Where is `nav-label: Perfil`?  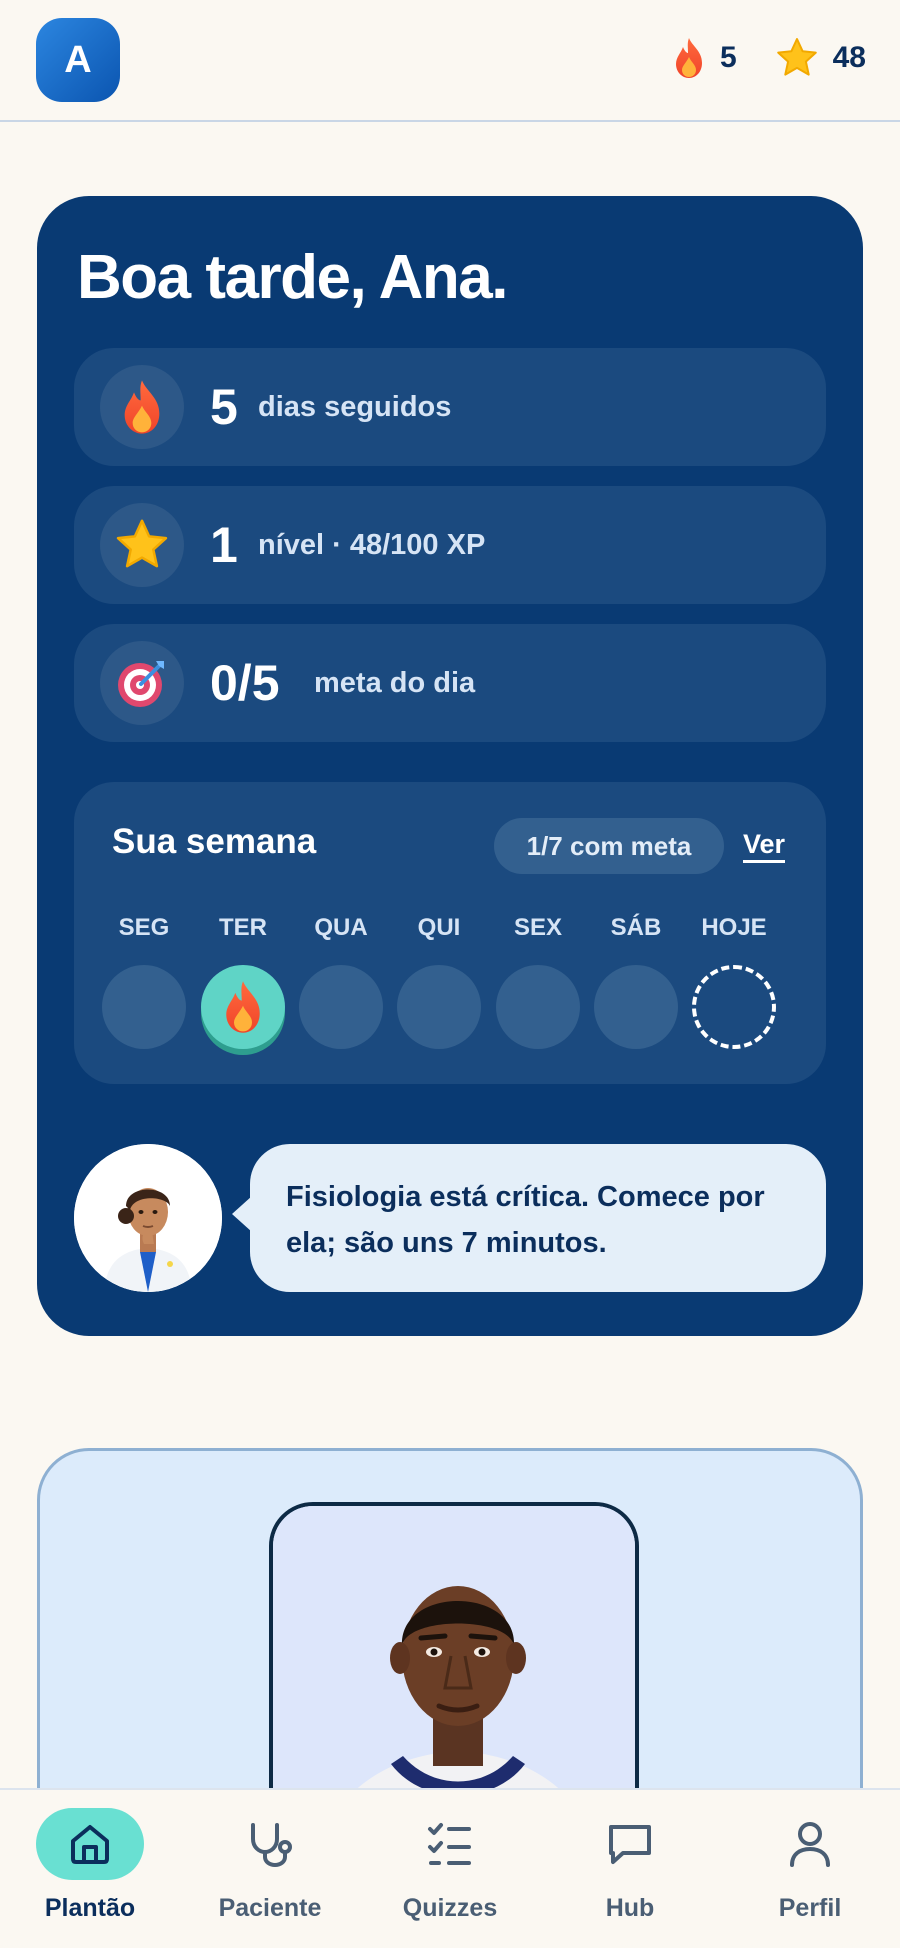
nav-label: Perfil is located at coordinates (810, 1908).